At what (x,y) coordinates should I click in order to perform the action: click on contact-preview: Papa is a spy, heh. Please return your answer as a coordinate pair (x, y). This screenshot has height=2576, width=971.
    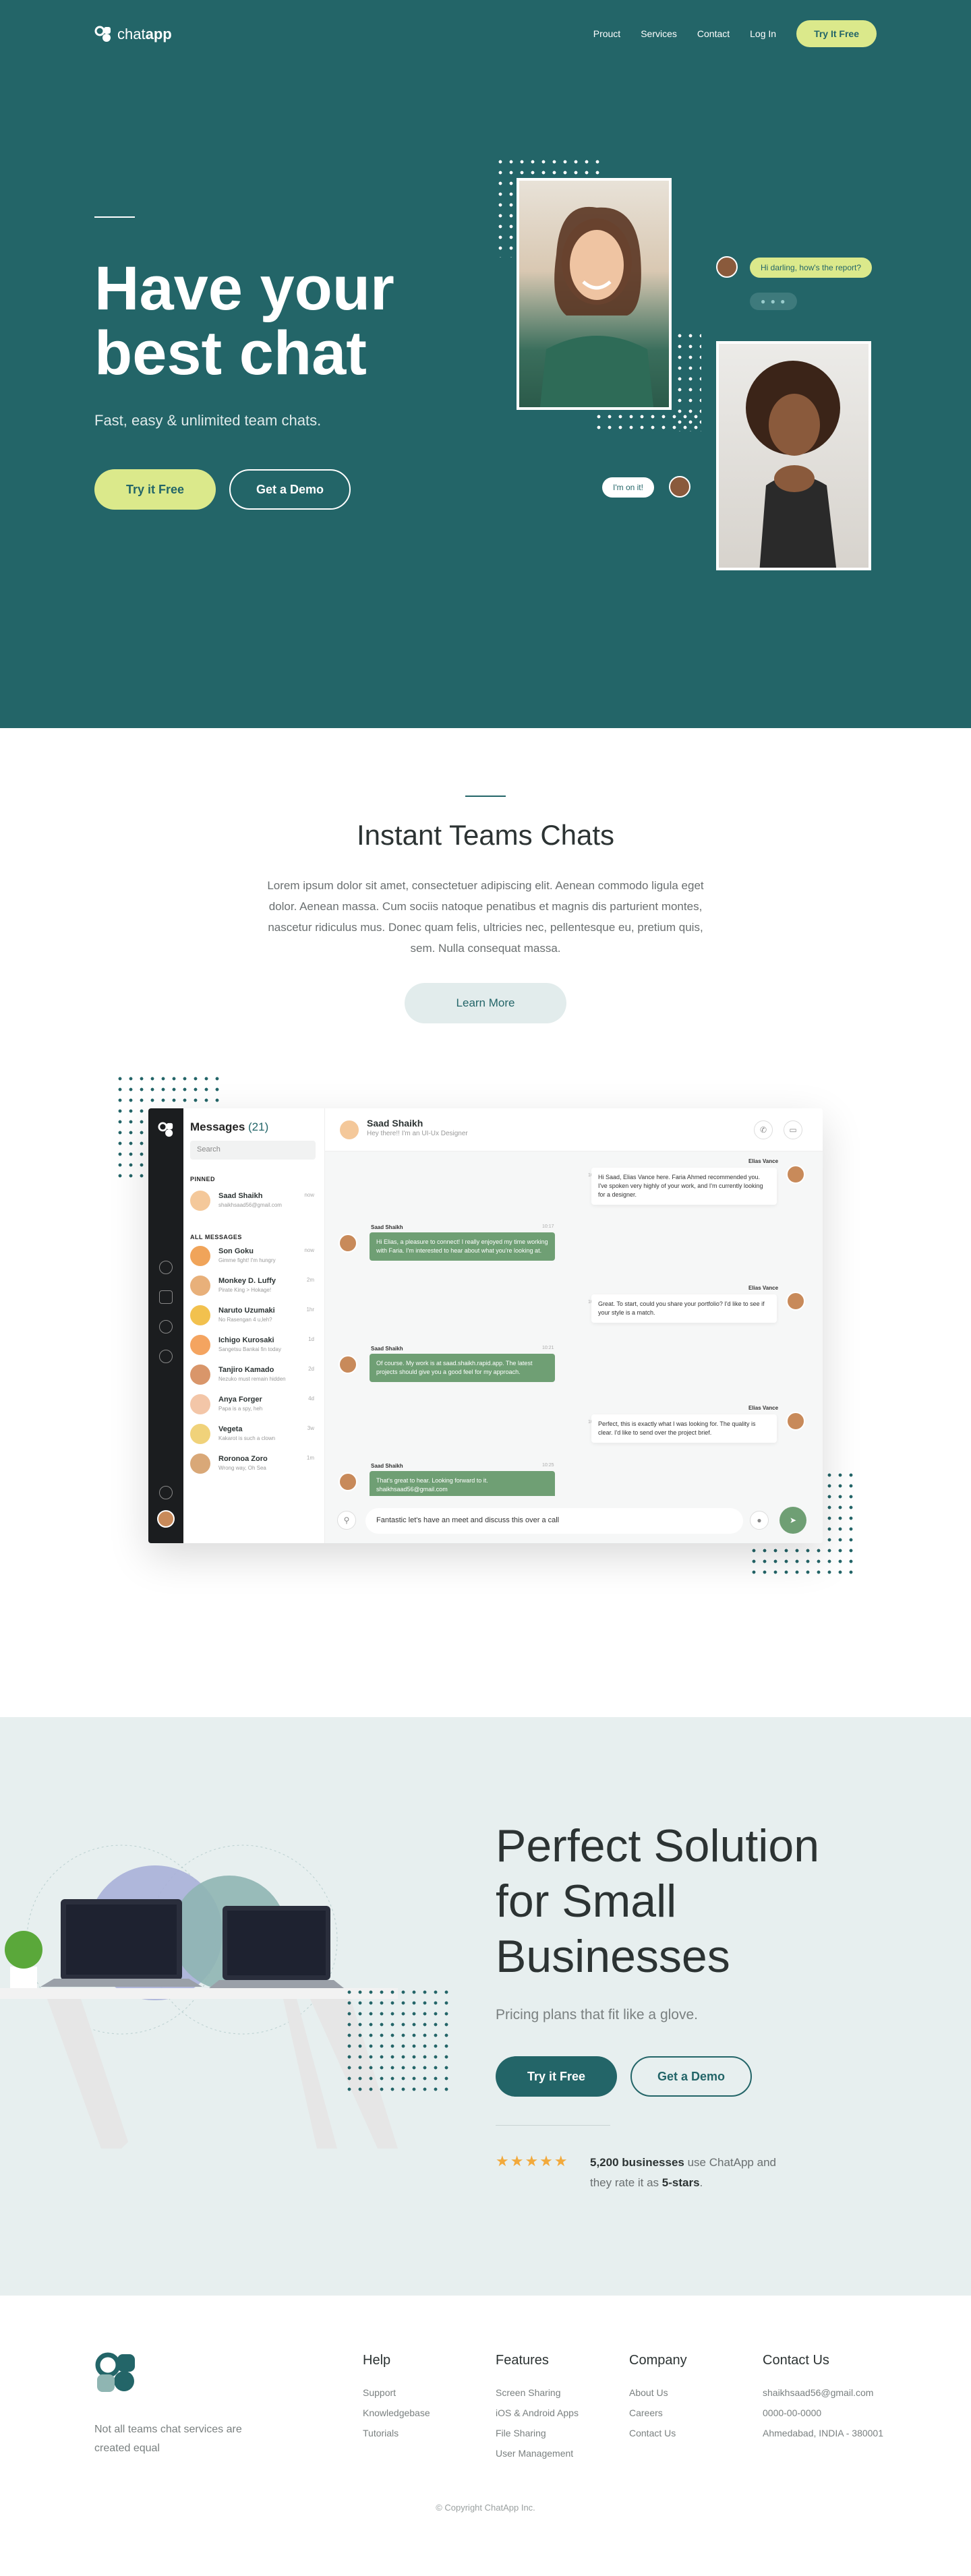
    Looking at the image, I should click on (241, 1409).